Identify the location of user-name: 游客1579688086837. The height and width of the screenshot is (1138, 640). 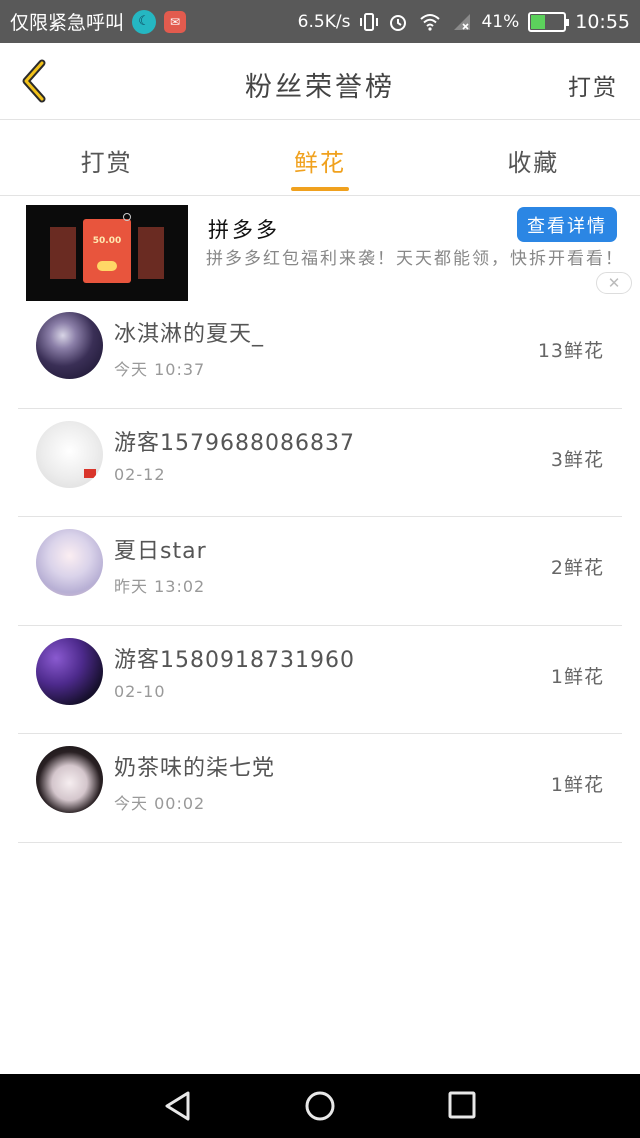
(234, 443).